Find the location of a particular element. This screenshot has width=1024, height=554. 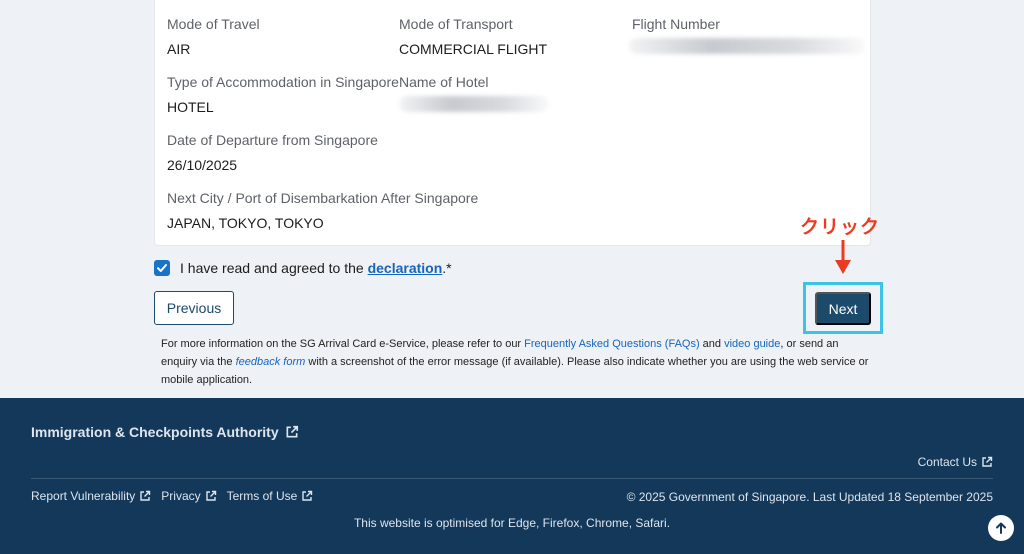

next-city-value: JAPAN, TOKYO, TOKYO is located at coordinates (245, 223).